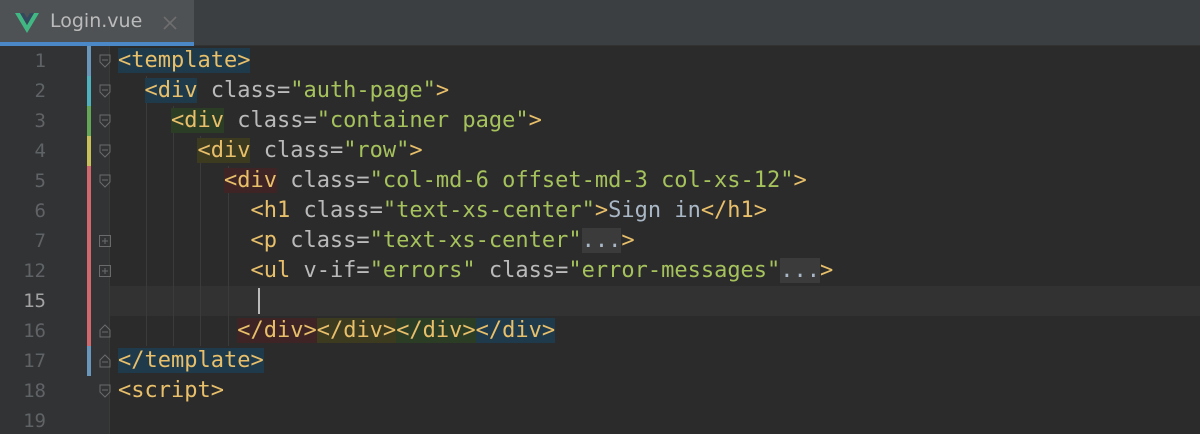 This screenshot has width=1200, height=434. I want to click on code-line: </div></div></div></div>, so click(337, 331).